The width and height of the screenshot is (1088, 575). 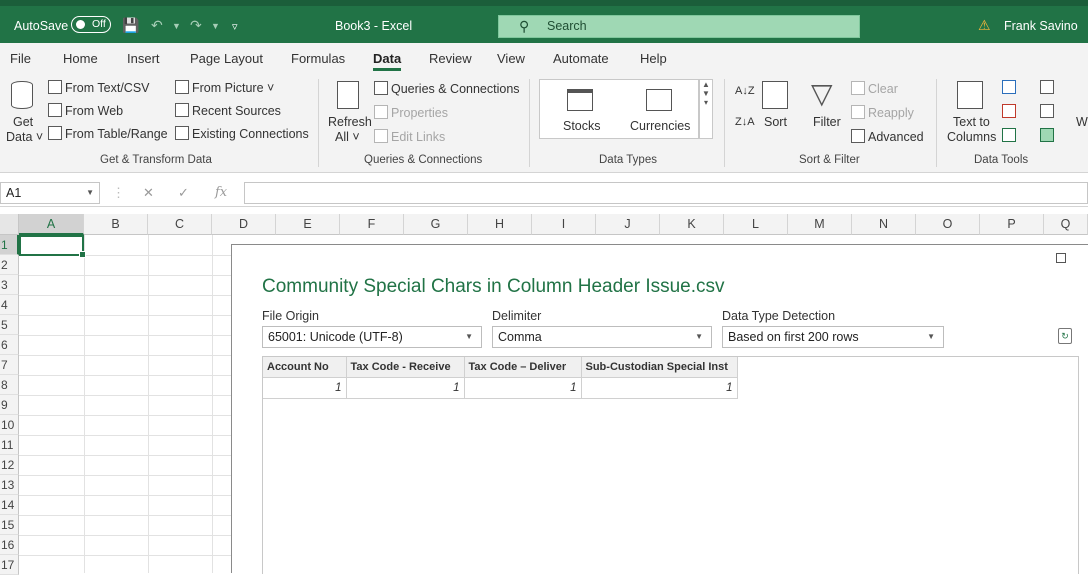 I want to click on insert-function-icon: fx, so click(x=221, y=192).